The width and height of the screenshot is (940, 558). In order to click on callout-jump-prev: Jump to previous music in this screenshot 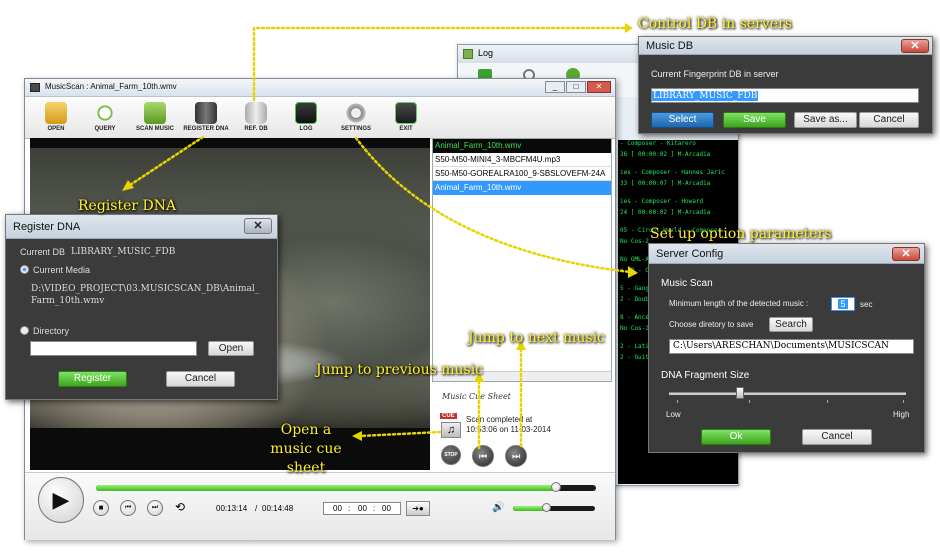, I will do `click(400, 370)`.